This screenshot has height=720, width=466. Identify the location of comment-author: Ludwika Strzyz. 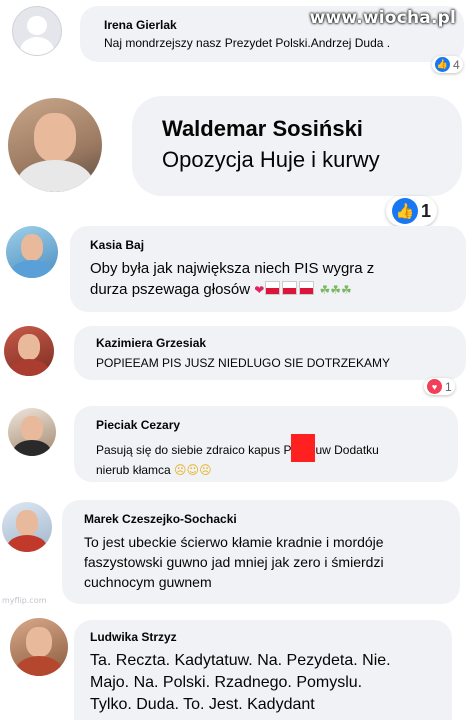
(265, 637).